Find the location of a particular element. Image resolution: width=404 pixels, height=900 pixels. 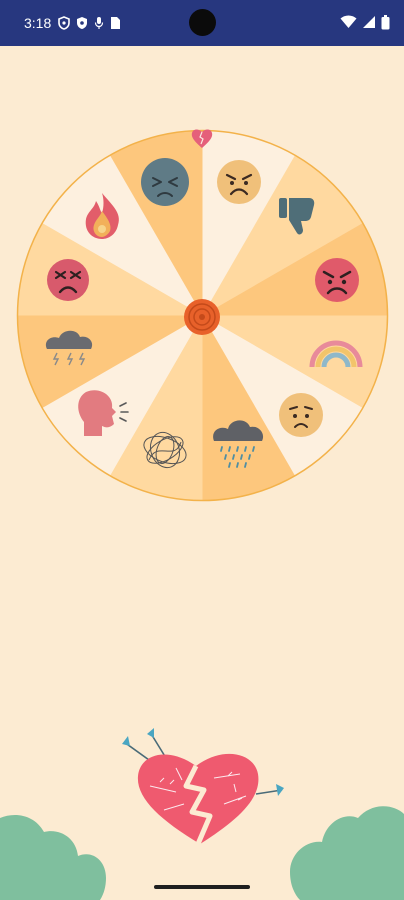

privacy-shield-icon is located at coordinates (64, 23).